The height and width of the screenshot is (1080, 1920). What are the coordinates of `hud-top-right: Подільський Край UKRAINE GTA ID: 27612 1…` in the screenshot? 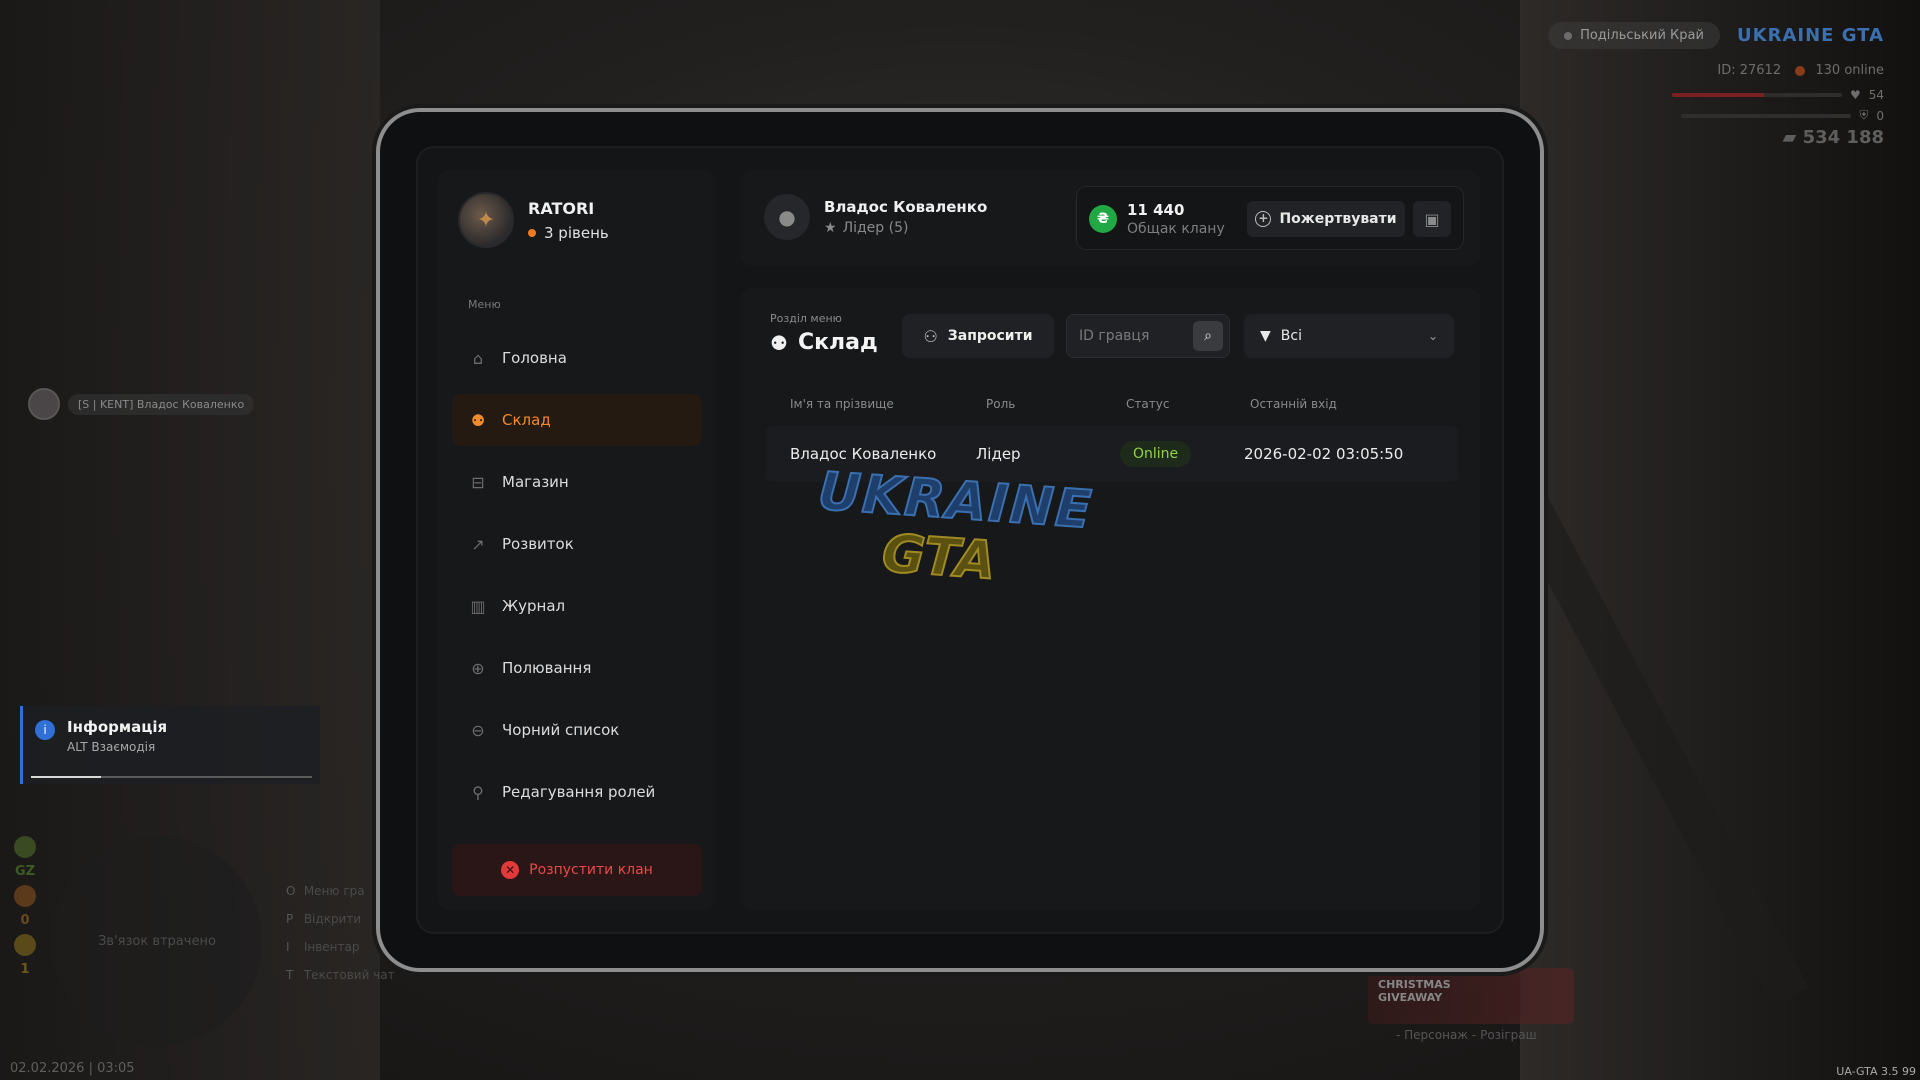 It's located at (1716, 85).